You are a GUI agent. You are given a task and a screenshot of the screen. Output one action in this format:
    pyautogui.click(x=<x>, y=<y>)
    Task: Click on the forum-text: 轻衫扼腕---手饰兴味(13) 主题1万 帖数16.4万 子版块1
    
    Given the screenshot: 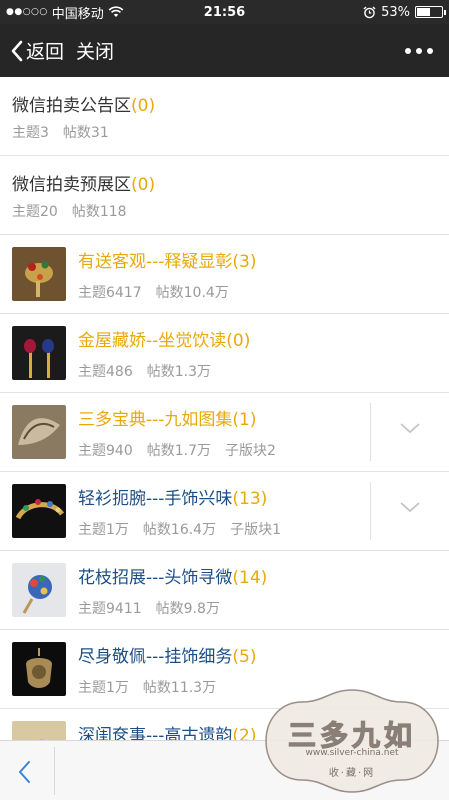 What is the action you would take?
    pyautogui.click(x=186, y=511)
    